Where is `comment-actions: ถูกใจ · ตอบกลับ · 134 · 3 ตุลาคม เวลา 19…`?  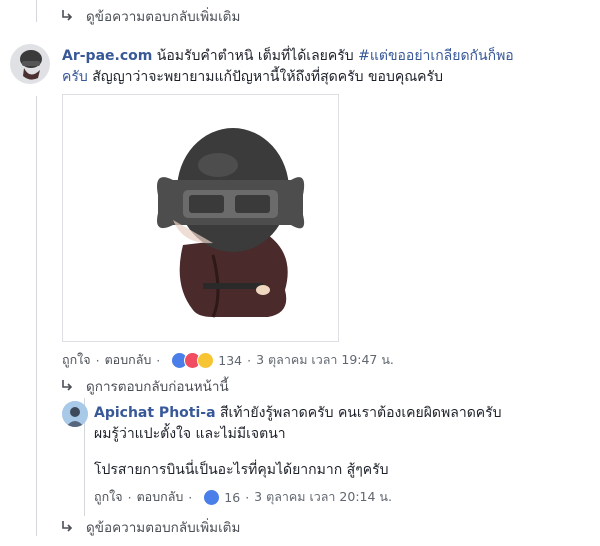 comment-actions: ถูกใจ · ตอบกลับ · 134 · 3 ตุลาคม เวลา 19… is located at coordinates (228, 360).